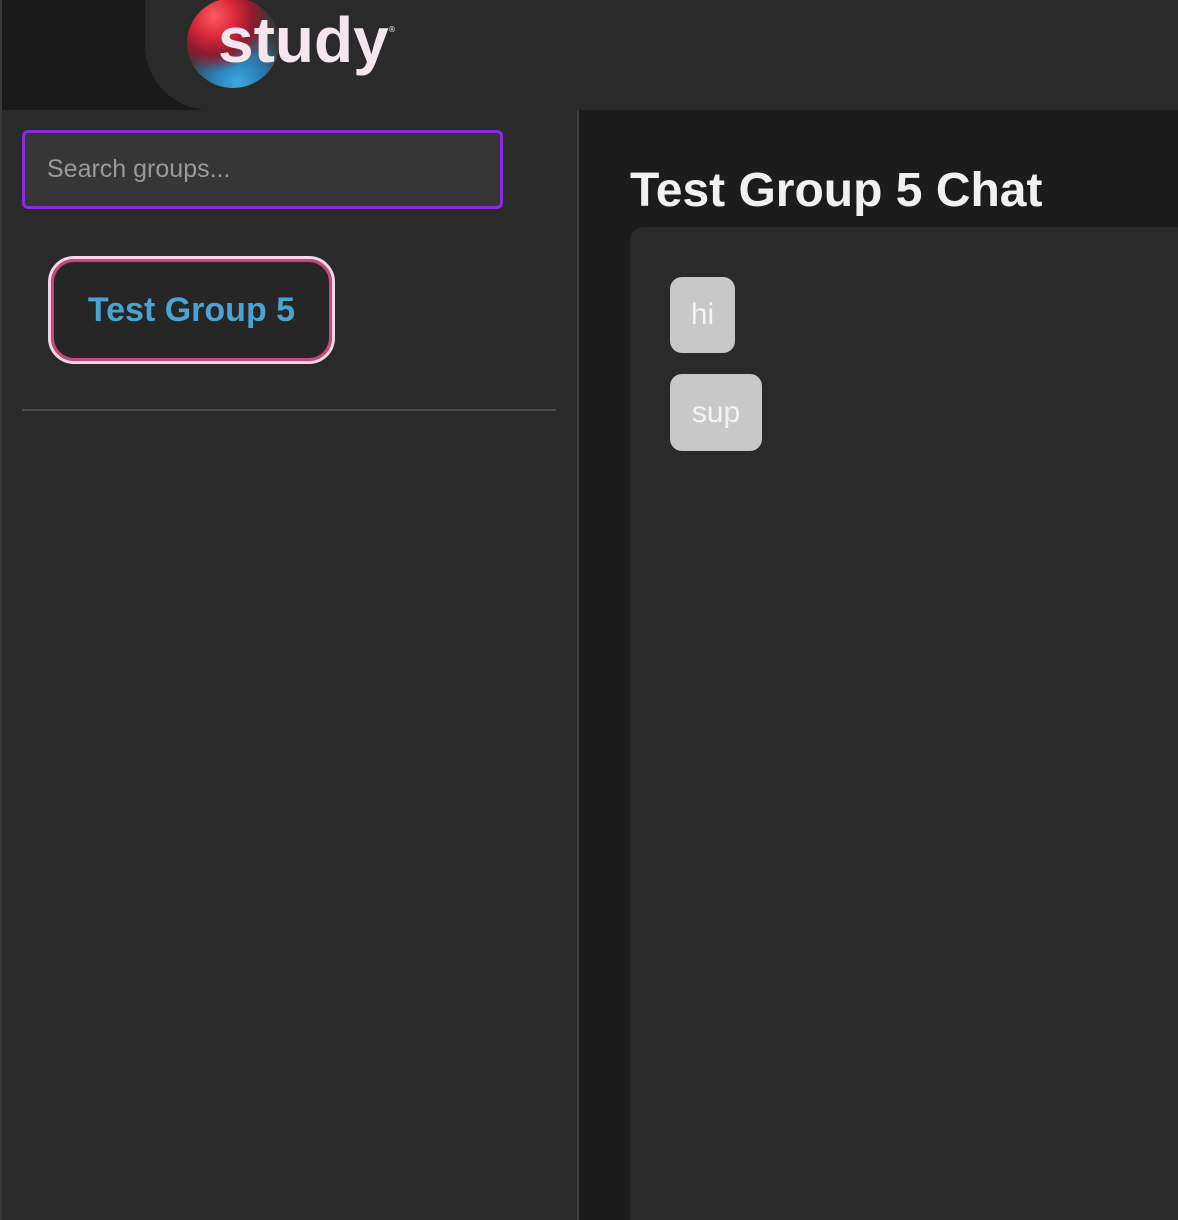 This screenshot has width=1178, height=1220. I want to click on app-logo-text: study, so click(303, 40).